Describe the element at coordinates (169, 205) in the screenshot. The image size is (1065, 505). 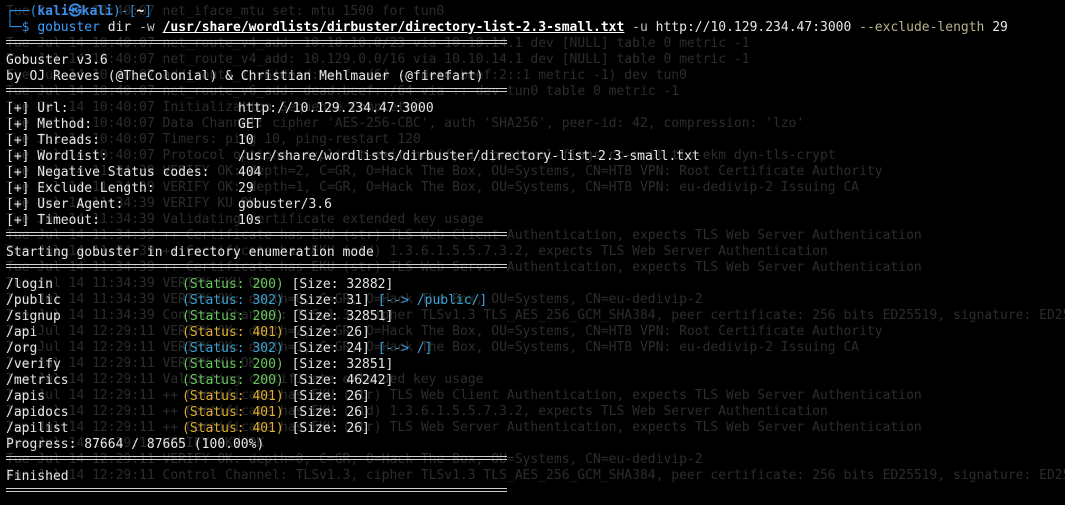
I see `config-row: [+] User Agent: gobuster/3.6` at that location.